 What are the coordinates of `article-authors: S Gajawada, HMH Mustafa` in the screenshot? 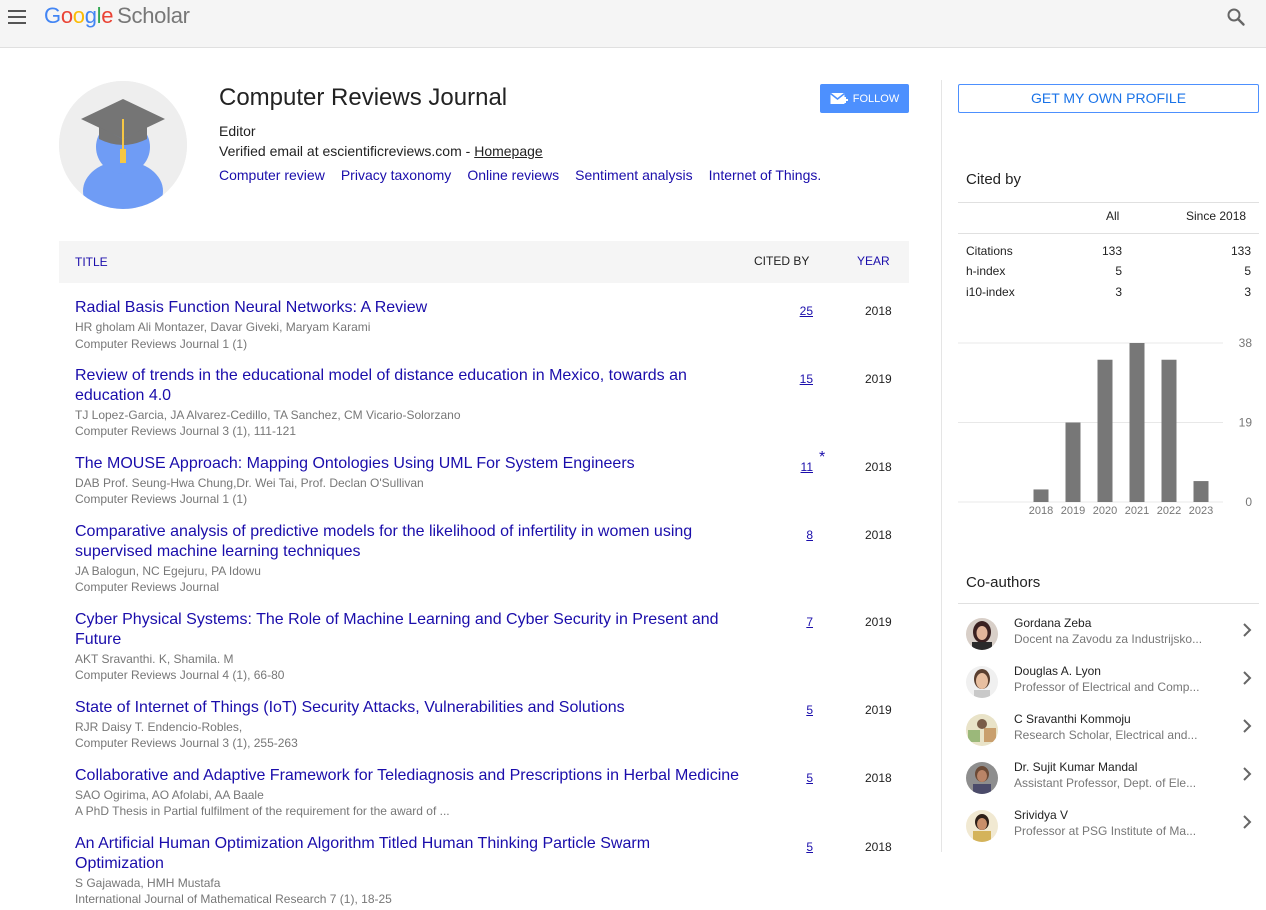 It's located at (148, 883).